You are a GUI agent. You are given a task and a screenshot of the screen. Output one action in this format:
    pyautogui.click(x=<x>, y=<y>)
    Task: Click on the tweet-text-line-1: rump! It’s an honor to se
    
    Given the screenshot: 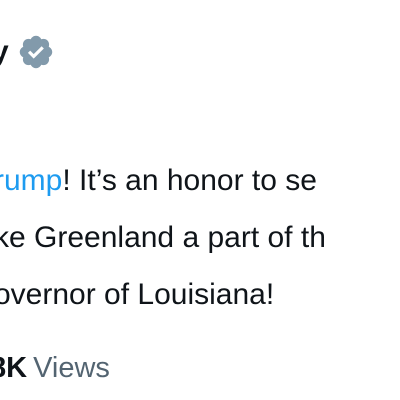 What is the action you would take?
    pyautogui.click(x=200, y=180)
    